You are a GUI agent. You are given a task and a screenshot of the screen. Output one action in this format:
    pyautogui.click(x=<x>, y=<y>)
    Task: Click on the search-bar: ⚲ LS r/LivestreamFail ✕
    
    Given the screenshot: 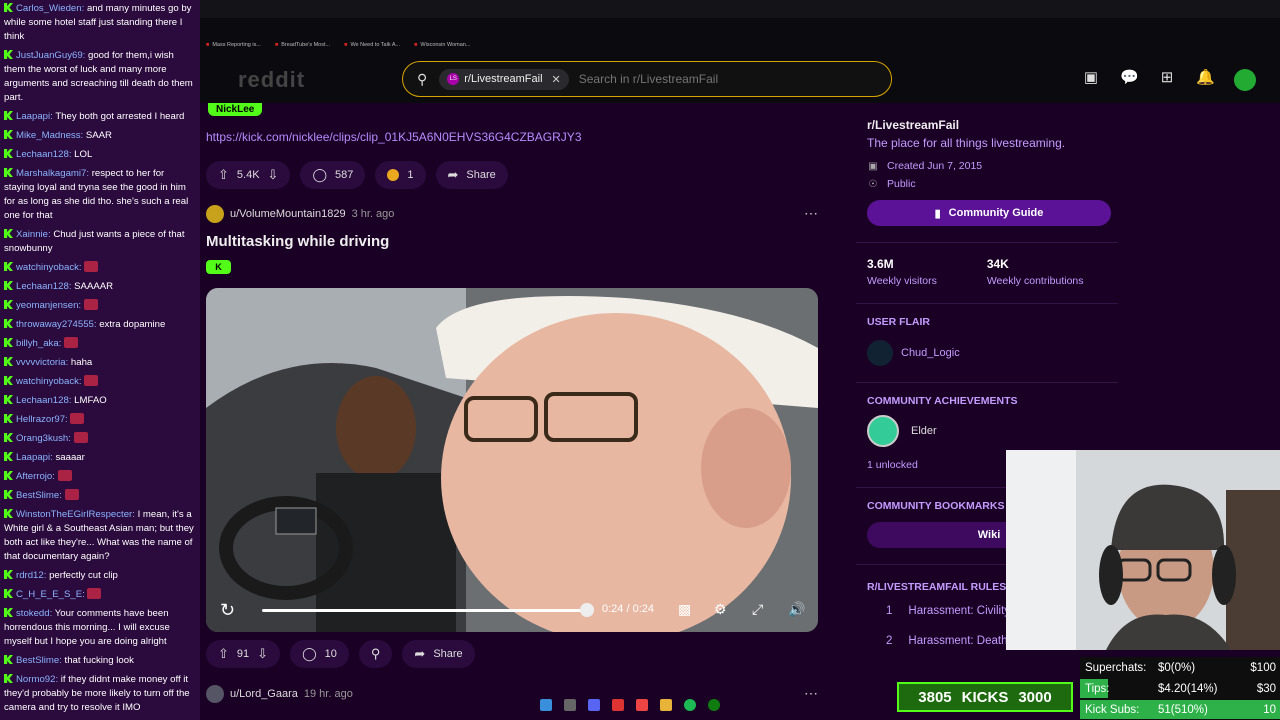 What is the action you would take?
    pyautogui.click(x=647, y=79)
    